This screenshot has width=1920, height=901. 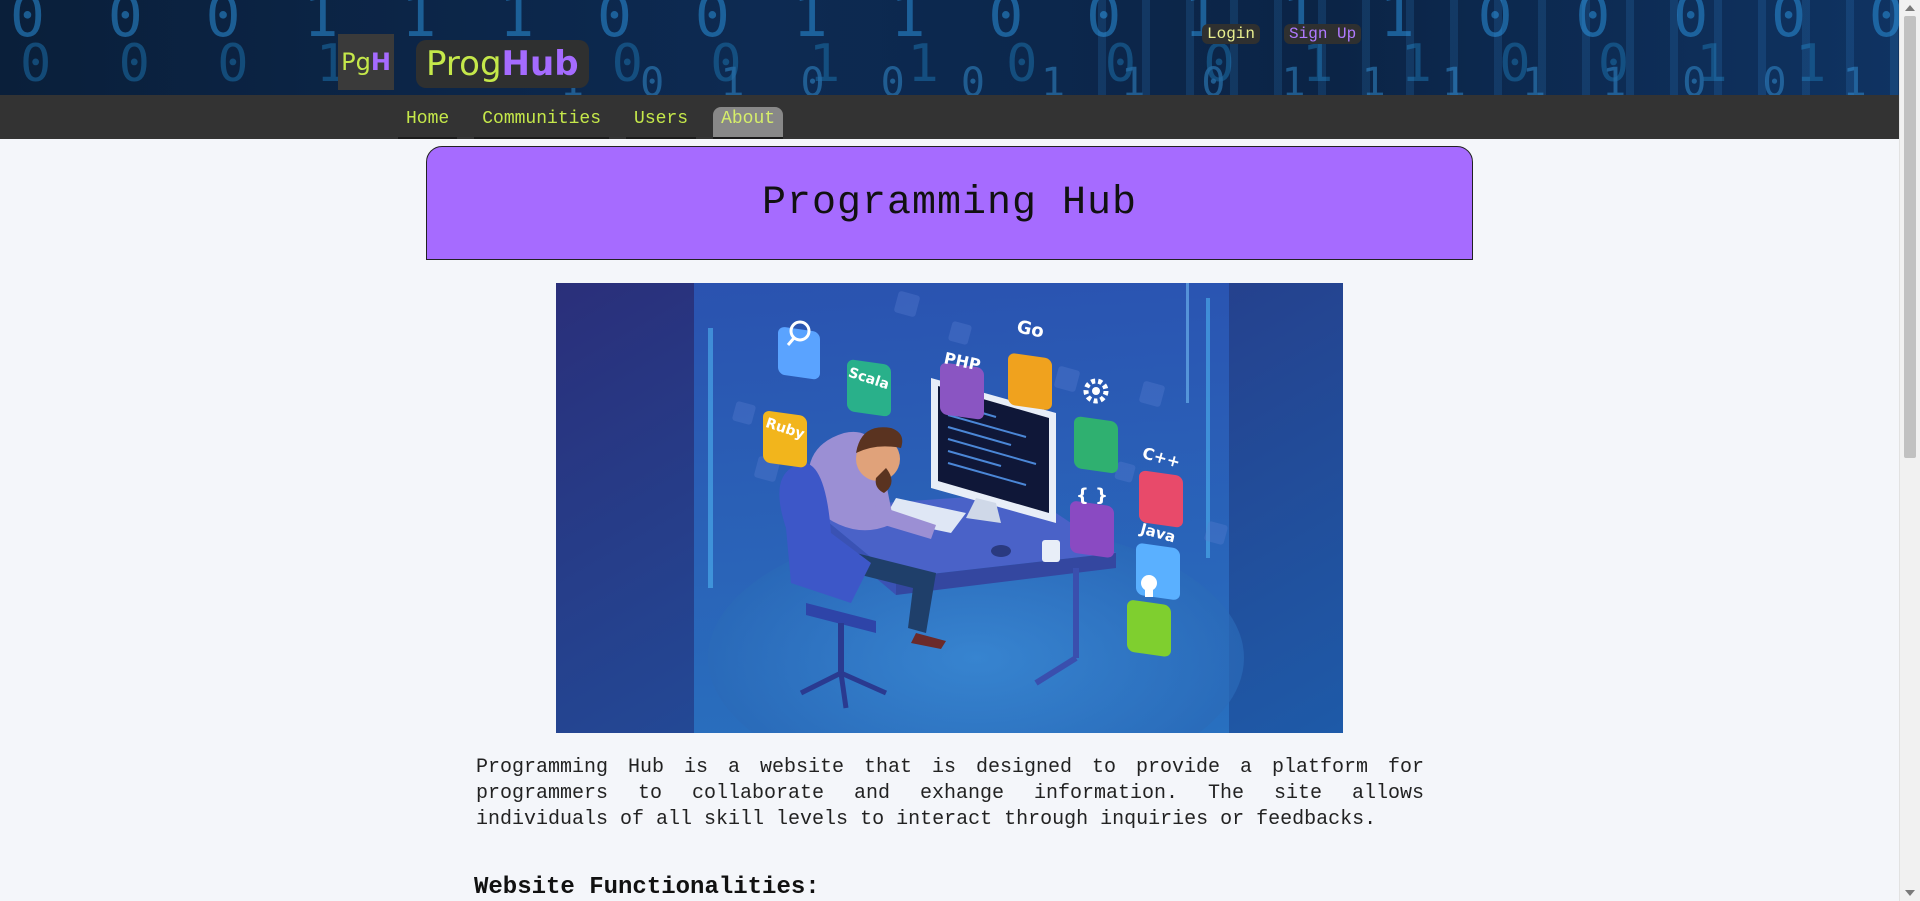 I want to click on scroll-thumb, so click(x=1910, y=237).